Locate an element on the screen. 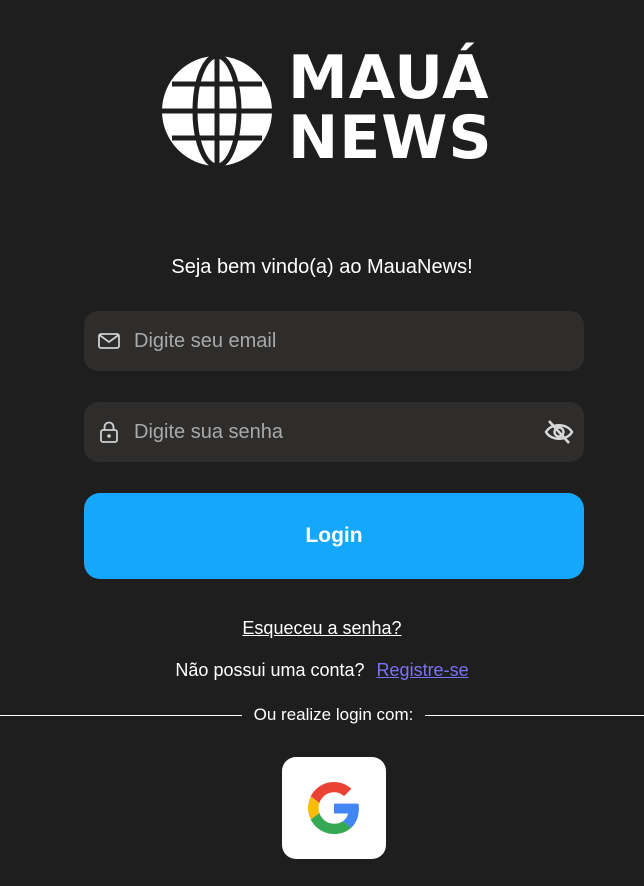 The width and height of the screenshot is (644, 886). register-row: Não possui uma conta? Registre-se is located at coordinates (322, 670).